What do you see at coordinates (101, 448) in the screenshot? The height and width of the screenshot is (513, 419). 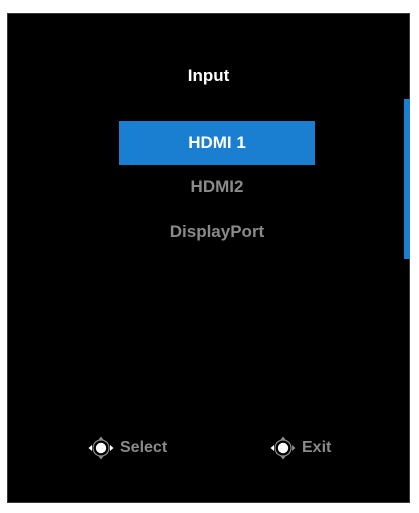 I see `joystick-left-right-icon` at bounding box center [101, 448].